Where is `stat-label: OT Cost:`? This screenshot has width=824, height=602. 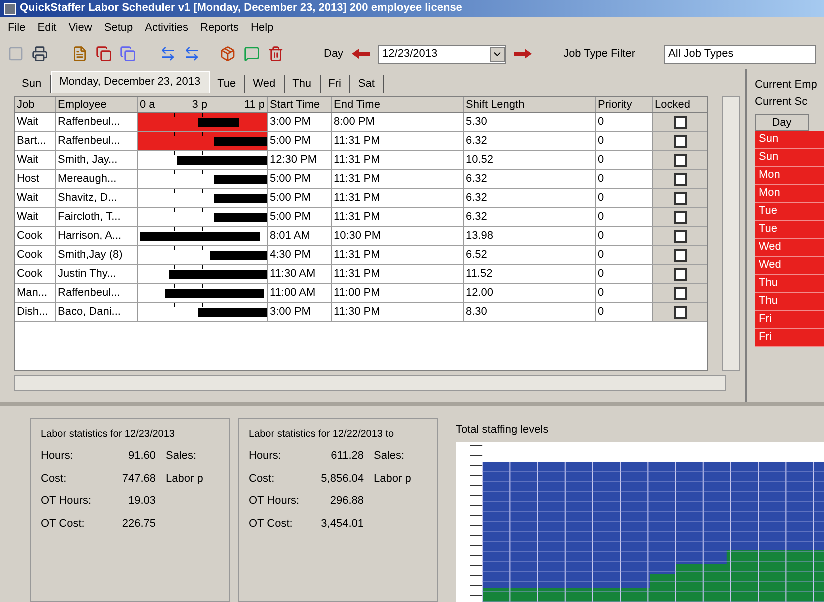 stat-label: OT Cost: is located at coordinates (271, 524).